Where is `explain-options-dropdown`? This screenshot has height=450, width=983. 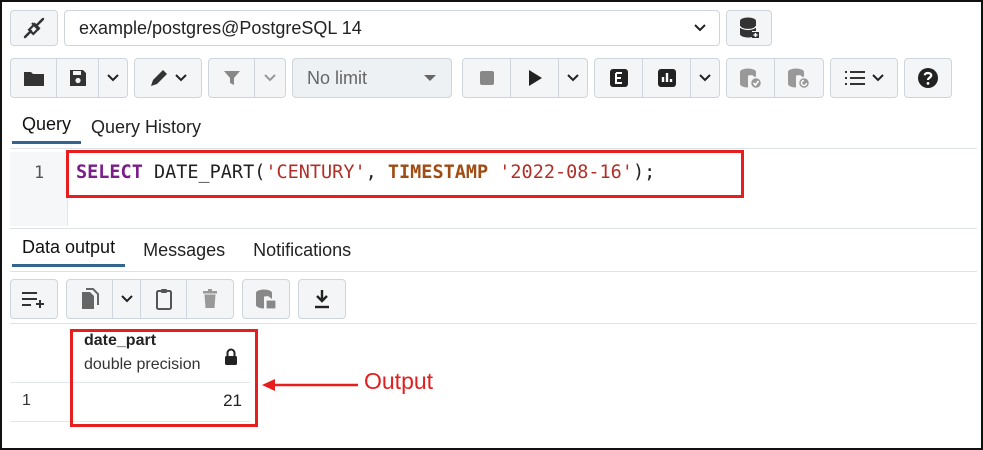 explain-options-dropdown is located at coordinates (705, 78).